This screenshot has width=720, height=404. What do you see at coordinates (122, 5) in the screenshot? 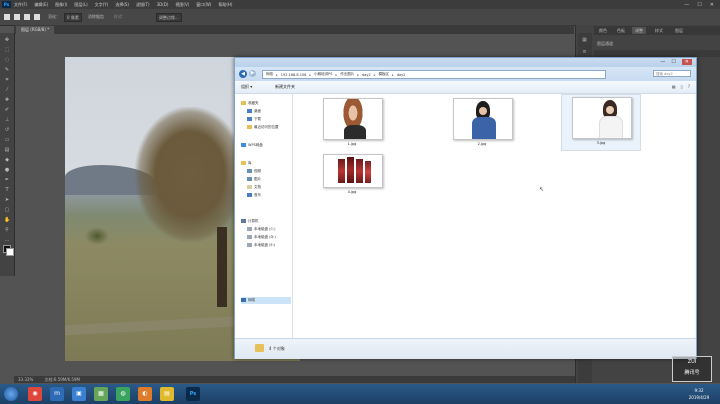
I see `menu-select: 选择(S)` at bounding box center [122, 5].